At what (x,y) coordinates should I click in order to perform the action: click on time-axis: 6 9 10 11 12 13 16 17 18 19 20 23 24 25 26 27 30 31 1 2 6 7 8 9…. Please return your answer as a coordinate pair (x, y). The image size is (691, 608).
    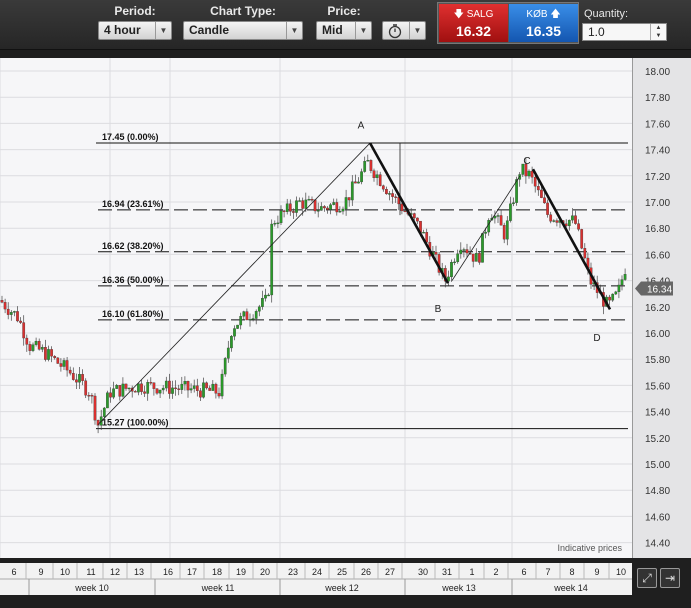
    Looking at the image, I should click on (317, 579).